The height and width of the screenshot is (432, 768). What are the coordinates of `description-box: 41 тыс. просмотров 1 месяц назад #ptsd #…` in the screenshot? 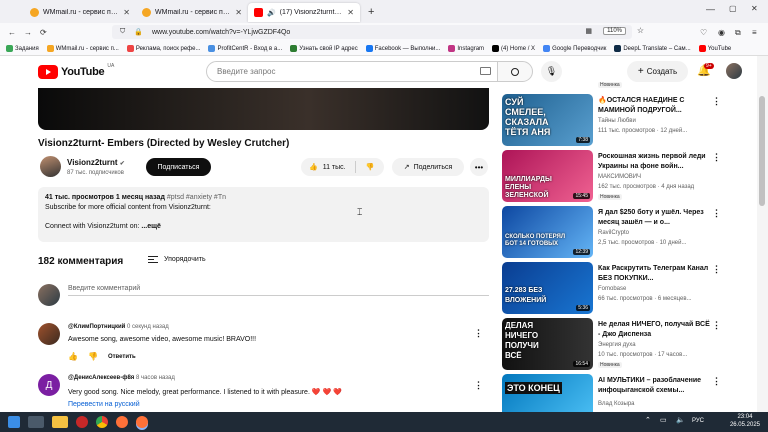 It's located at (263, 214).